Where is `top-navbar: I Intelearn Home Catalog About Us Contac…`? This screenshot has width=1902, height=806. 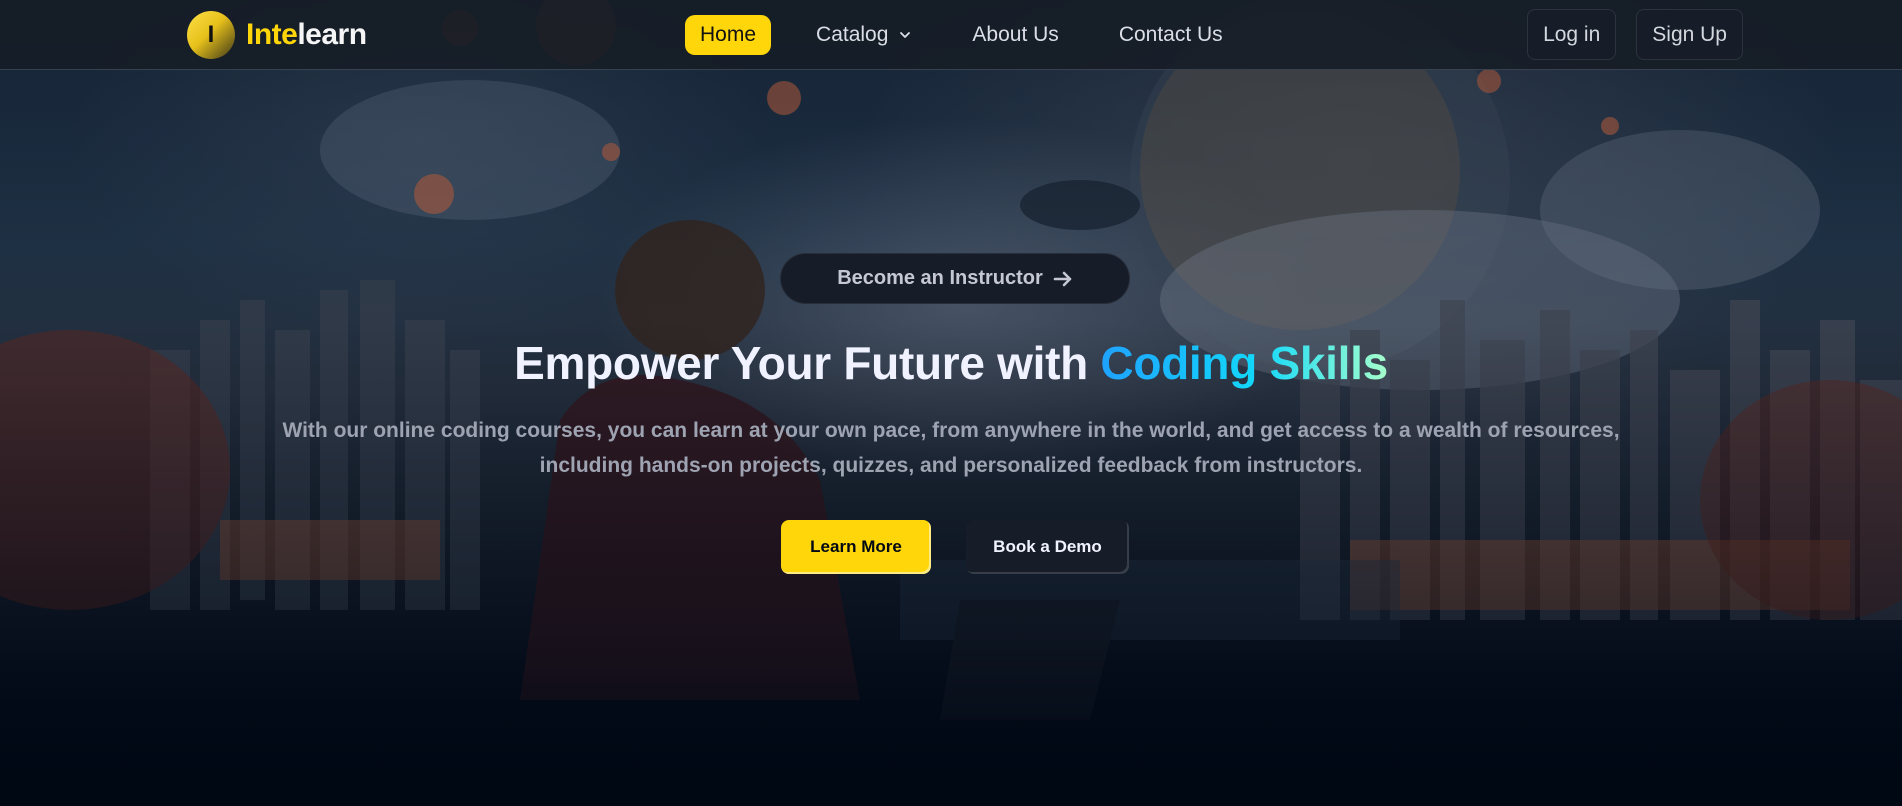
top-navbar: I Intelearn Home Catalog About Us Contac… is located at coordinates (951, 35).